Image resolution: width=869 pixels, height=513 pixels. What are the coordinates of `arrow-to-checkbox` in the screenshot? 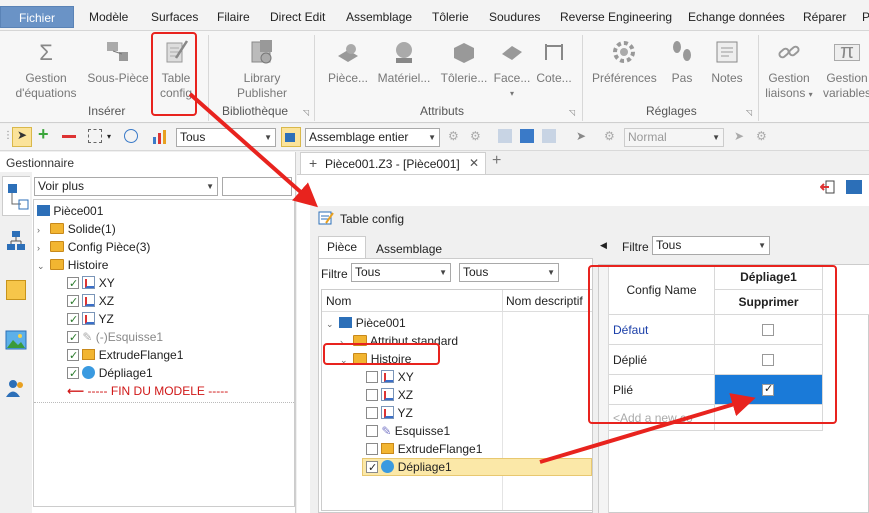 It's located at (647, 428).